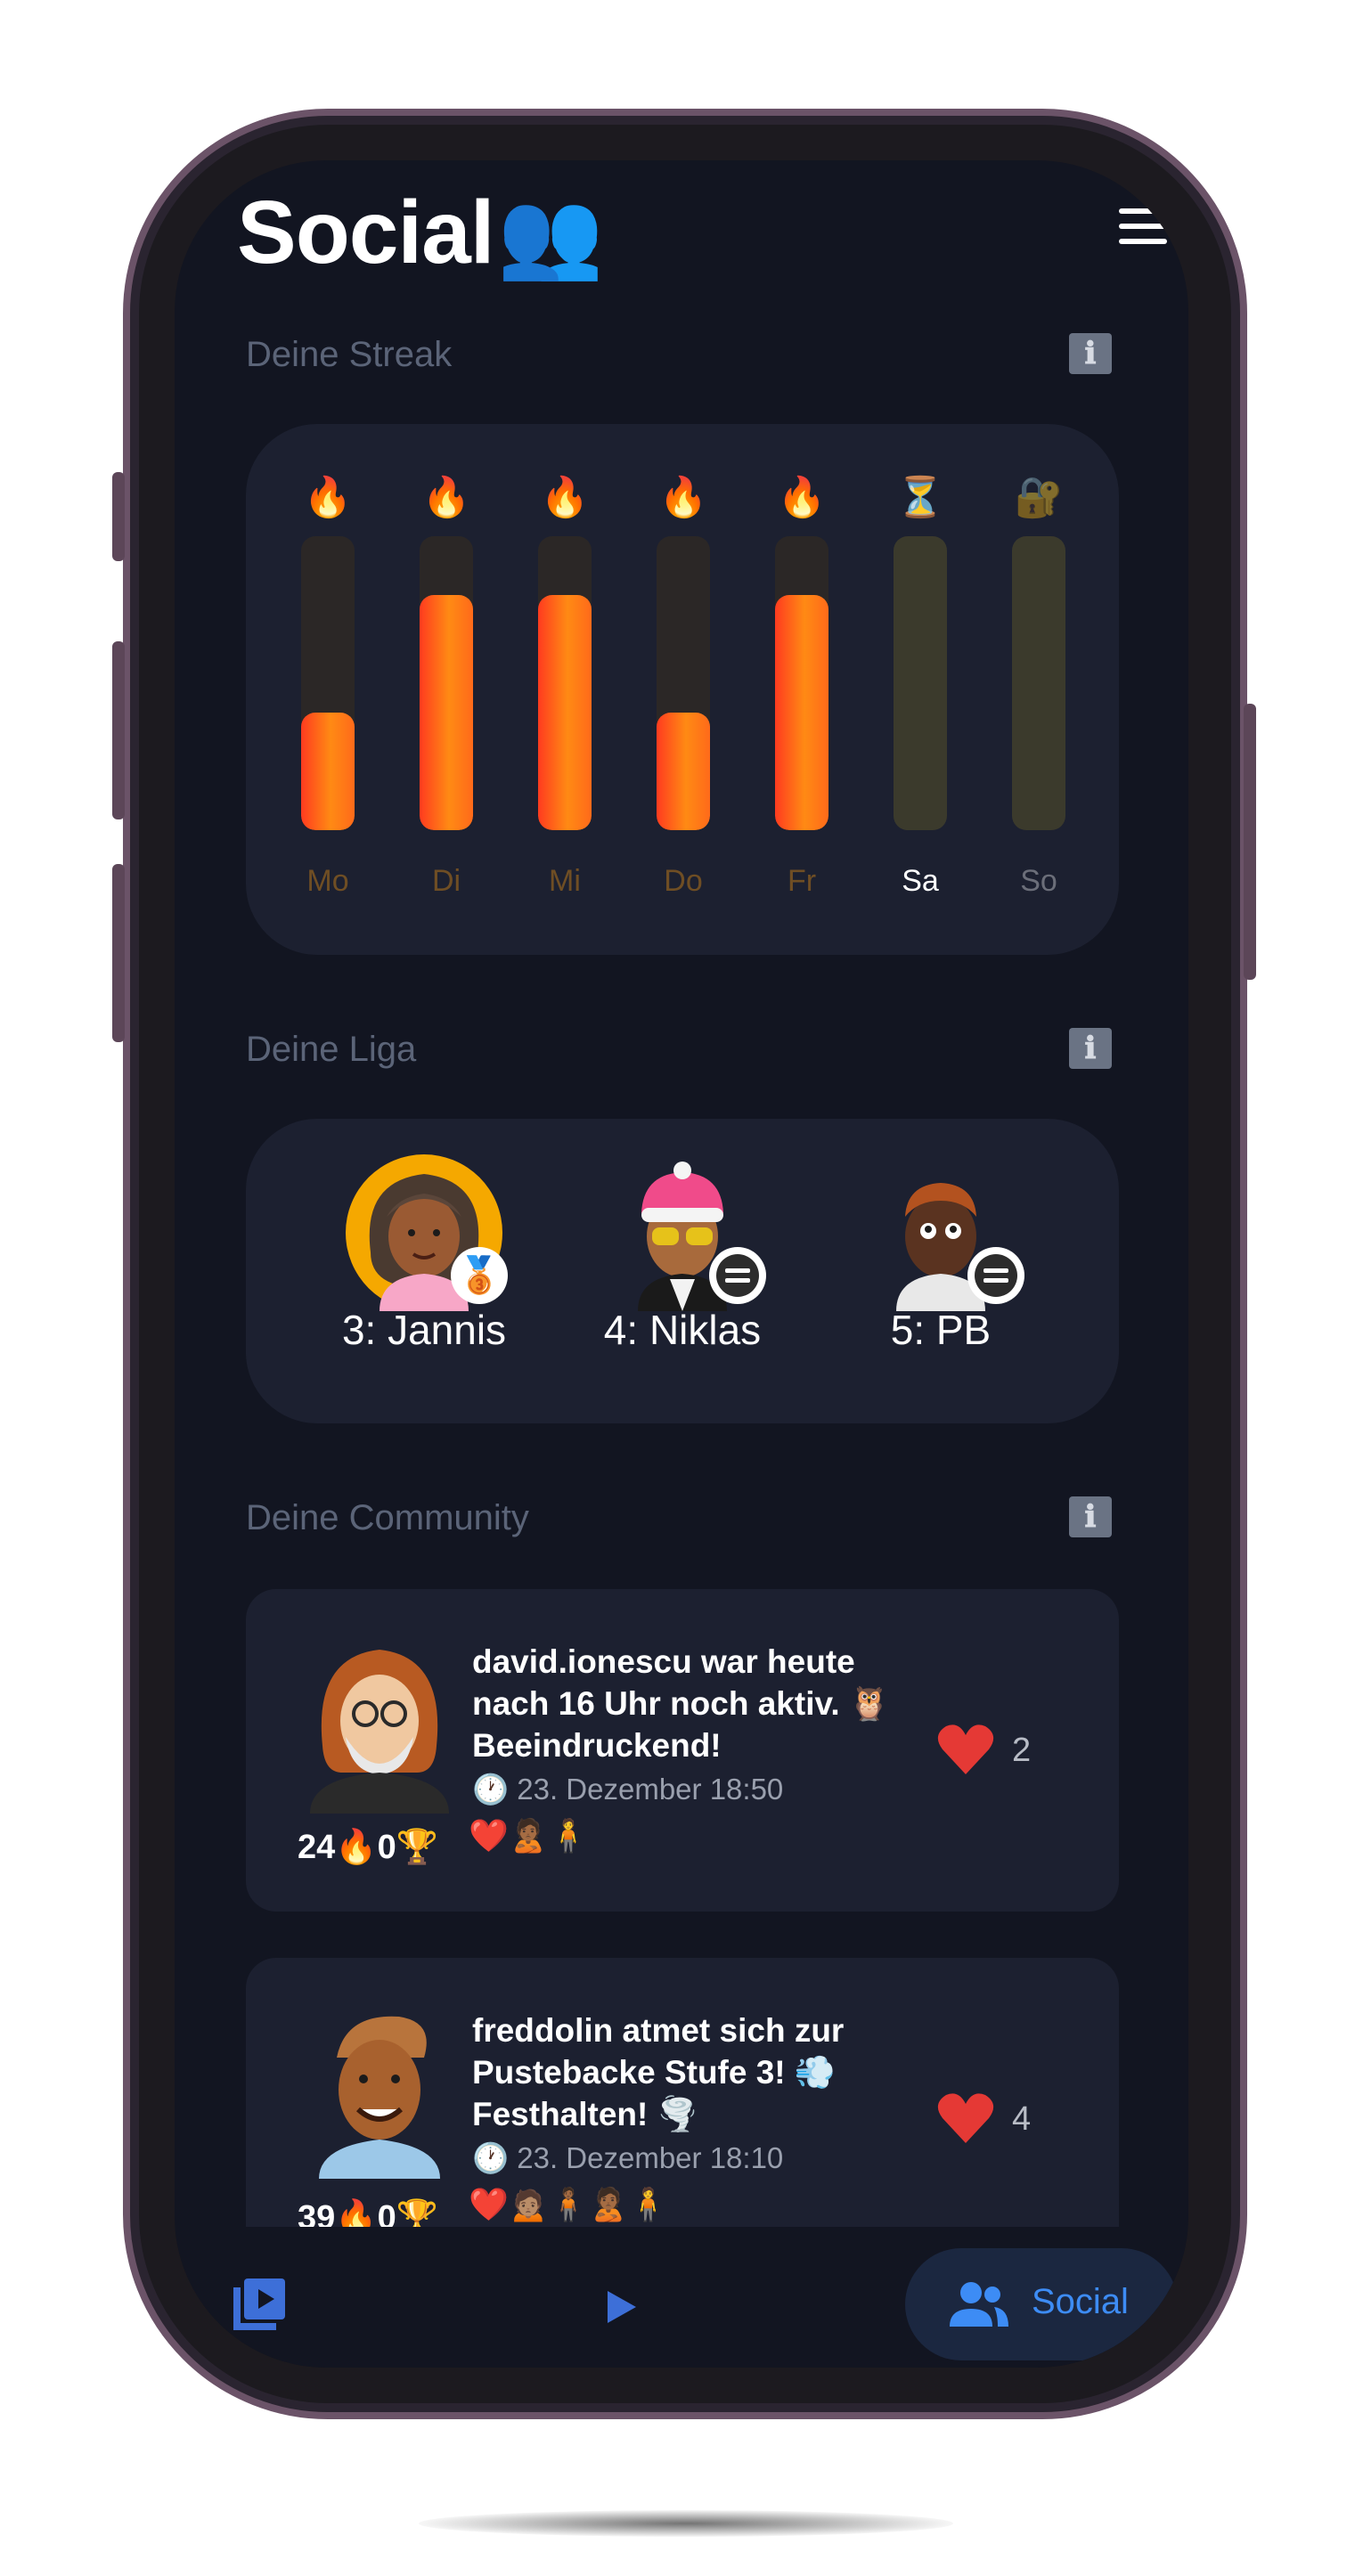 This screenshot has height=2576, width=1363. I want to click on community-info-icon: ℹ, so click(1090, 1517).